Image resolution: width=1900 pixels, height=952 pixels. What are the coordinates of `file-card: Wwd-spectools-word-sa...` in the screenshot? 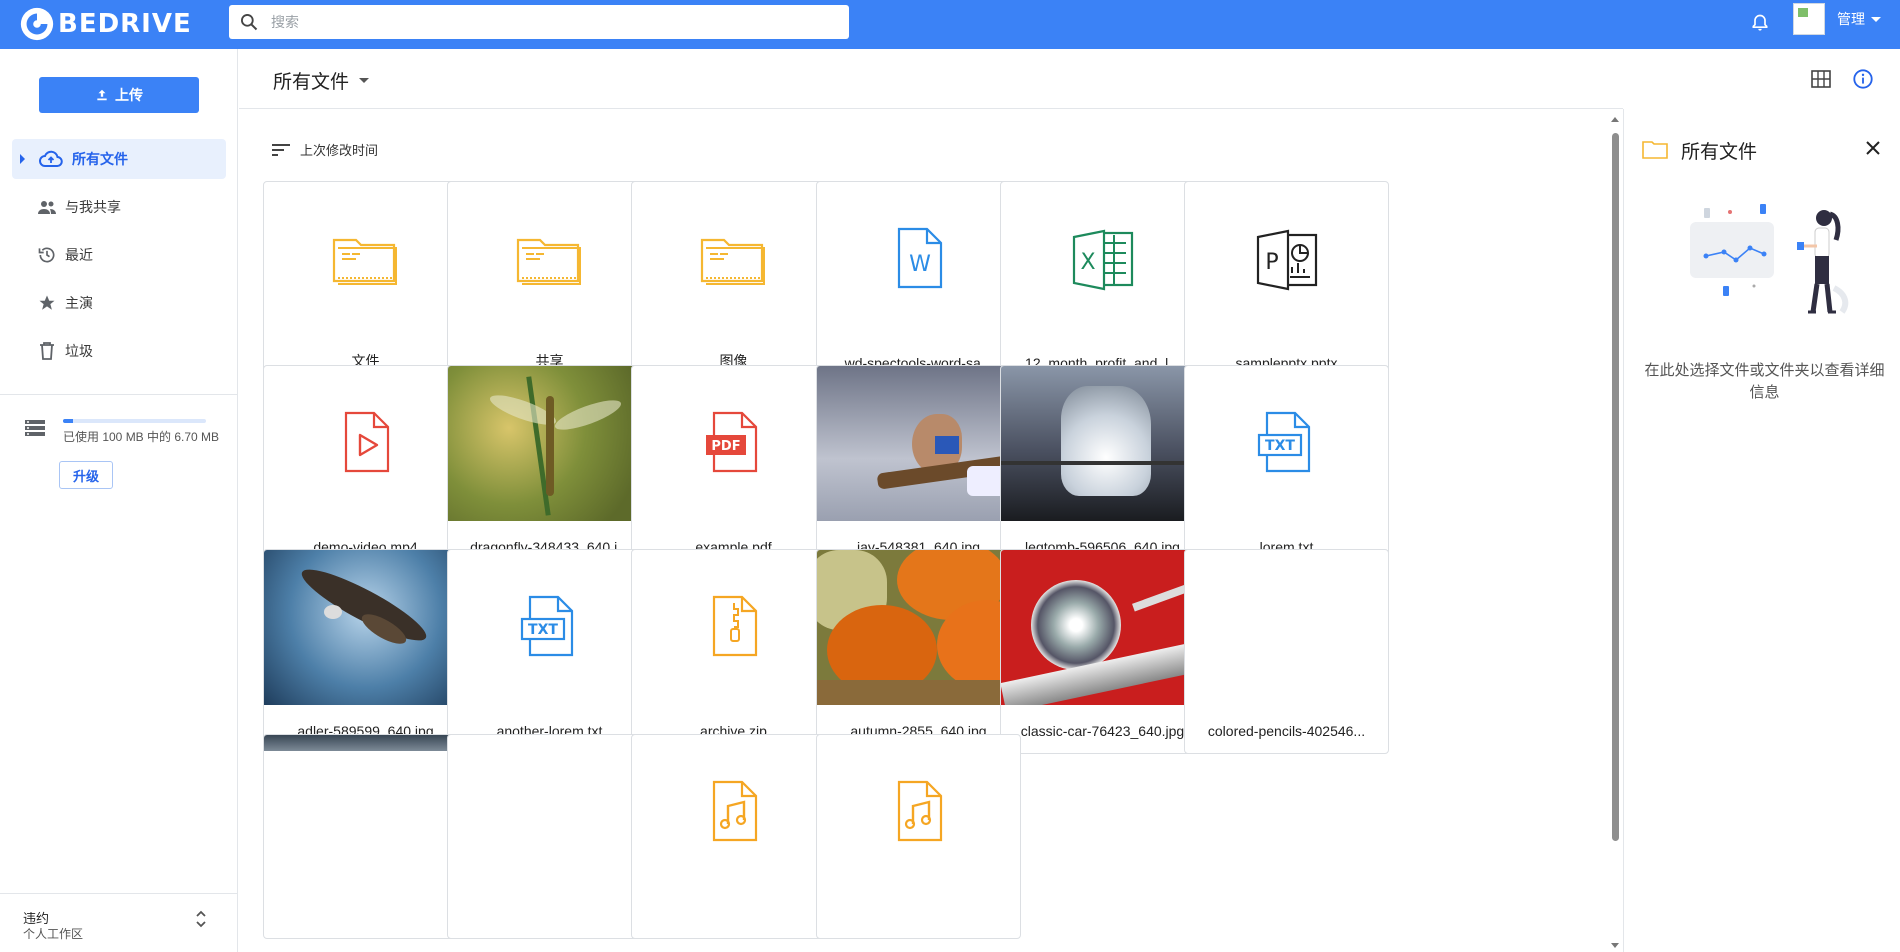 It's located at (918, 283).